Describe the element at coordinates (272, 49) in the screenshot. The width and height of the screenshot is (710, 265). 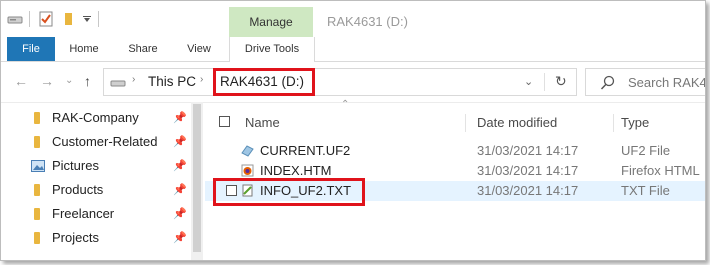
I see `tab-drive-tools: Drive Tools` at that location.